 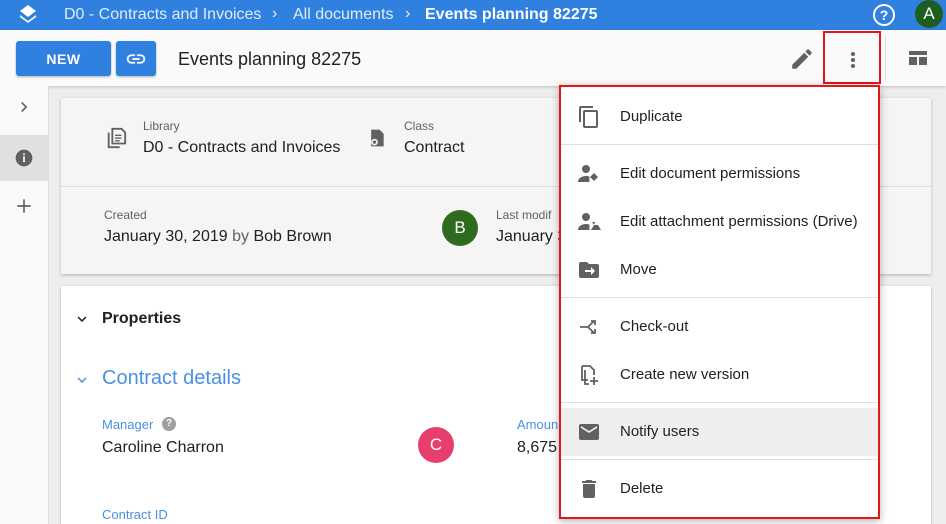 What do you see at coordinates (642, 488) in the screenshot?
I see `menu-item-label: Delete` at bounding box center [642, 488].